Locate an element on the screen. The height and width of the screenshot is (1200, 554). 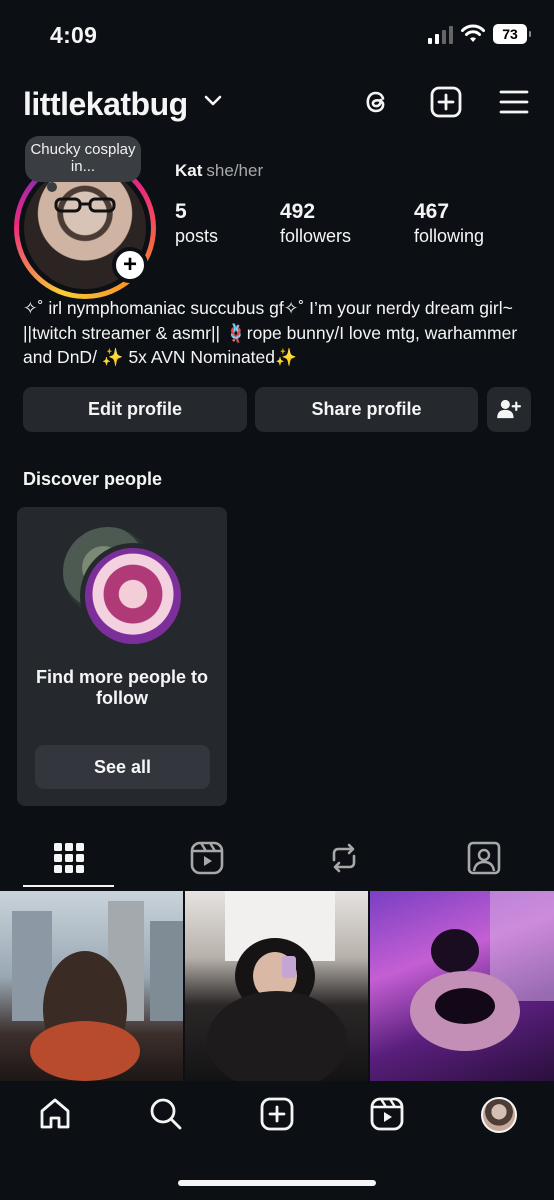
glasses-detail is located at coordinates (85, 205).